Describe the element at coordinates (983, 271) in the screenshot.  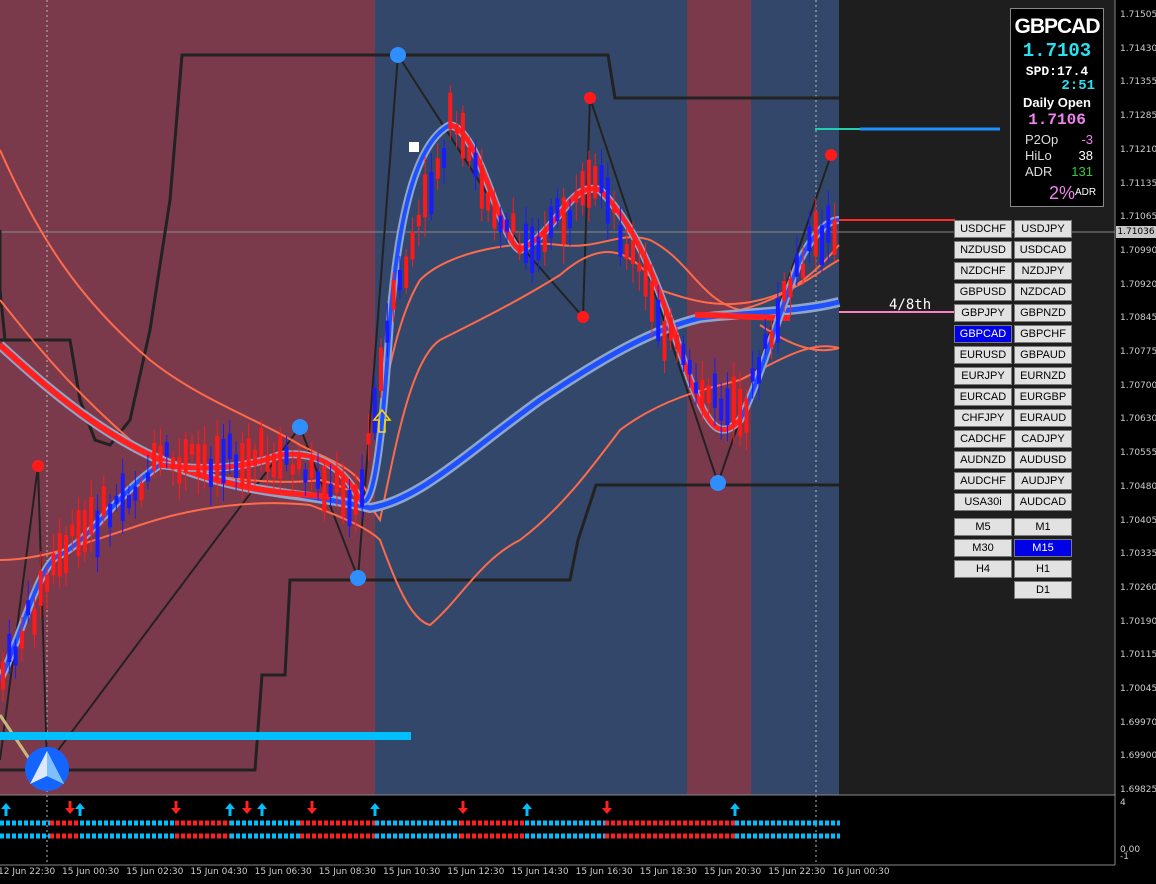
I see `pair-button-nzdchf: NZDCHF` at that location.